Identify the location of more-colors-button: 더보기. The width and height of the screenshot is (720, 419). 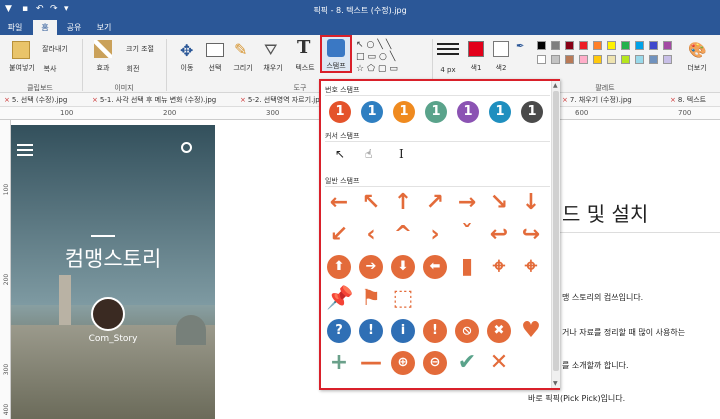
(697, 68).